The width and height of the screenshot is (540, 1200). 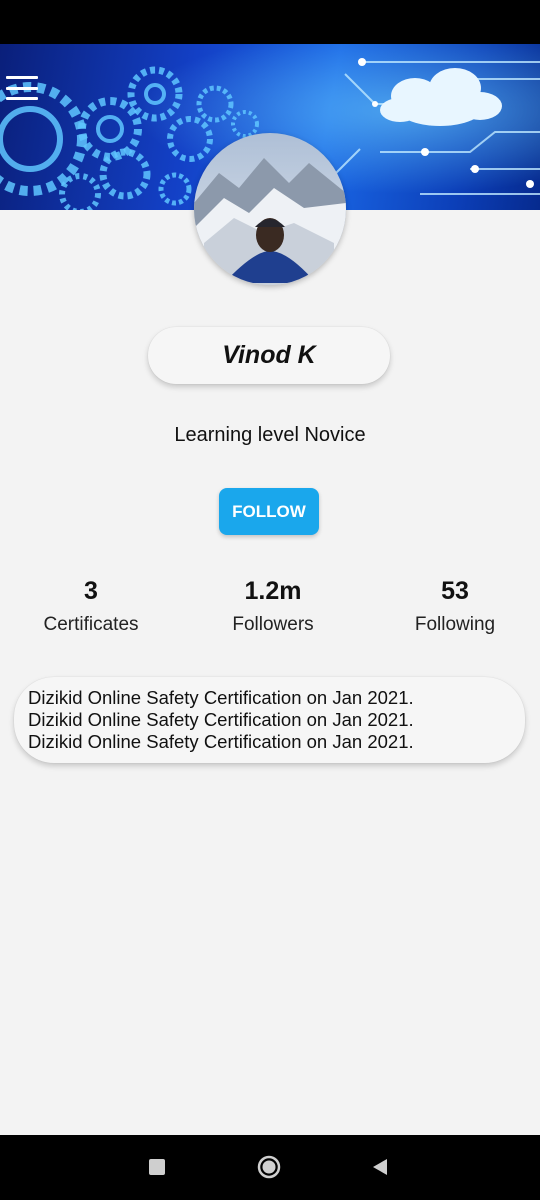 What do you see at coordinates (269, 511) in the screenshot?
I see `follow-button: FOLLOW` at bounding box center [269, 511].